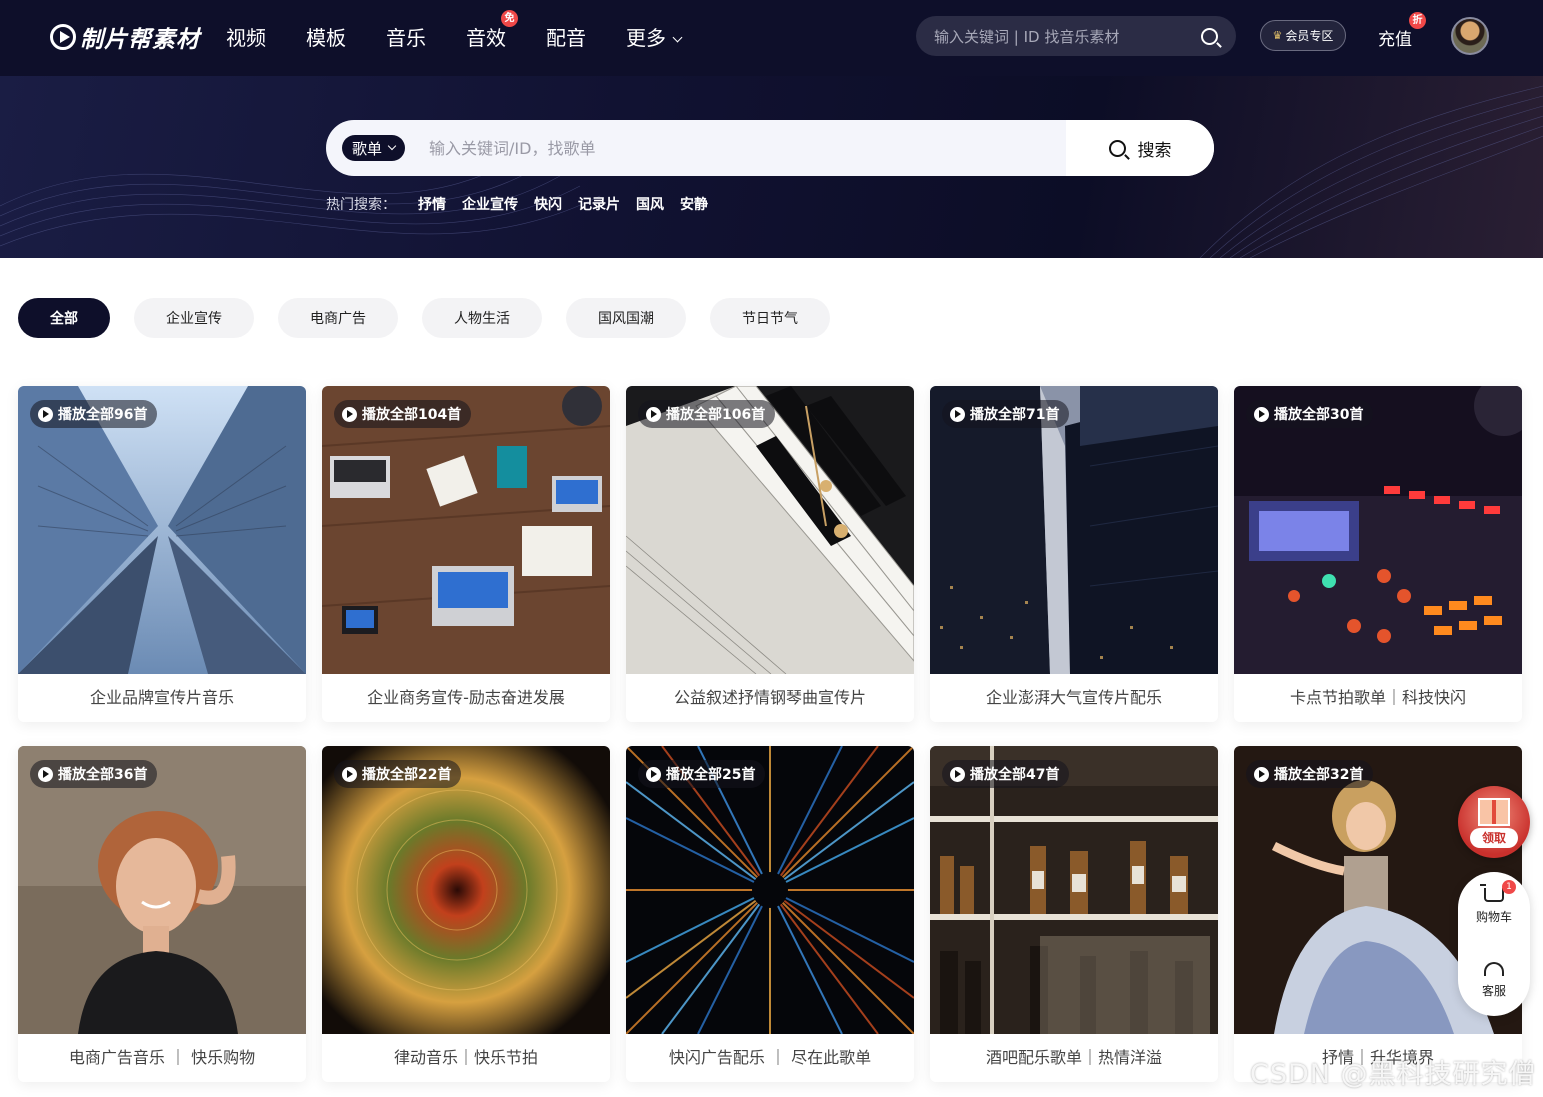 The image size is (1543, 1097). What do you see at coordinates (407, 775) in the screenshot?
I see `play-all-label: 播放全部22首` at bounding box center [407, 775].